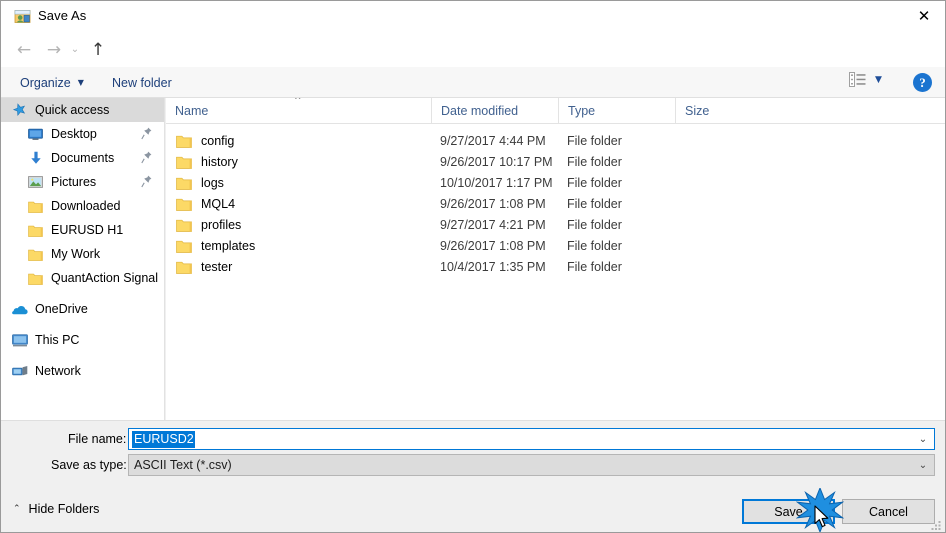  What do you see at coordinates (494, 110) in the screenshot?
I see `column-header-date-modified: Date modified` at bounding box center [494, 110].